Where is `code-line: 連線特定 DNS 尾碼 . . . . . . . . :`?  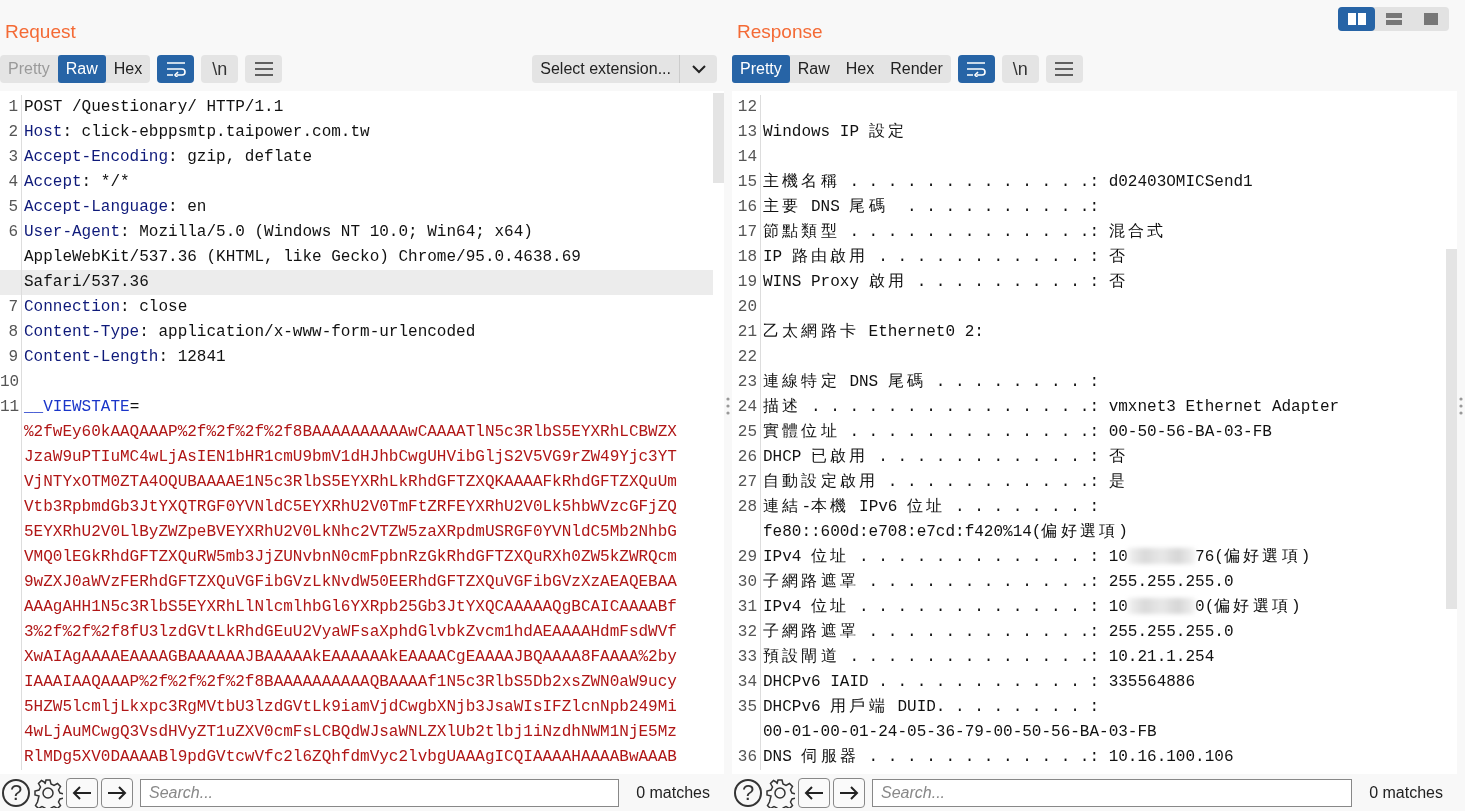
code-line: 連線特定 DNS 尾碼 . . . . . . . . : is located at coordinates (931, 382).